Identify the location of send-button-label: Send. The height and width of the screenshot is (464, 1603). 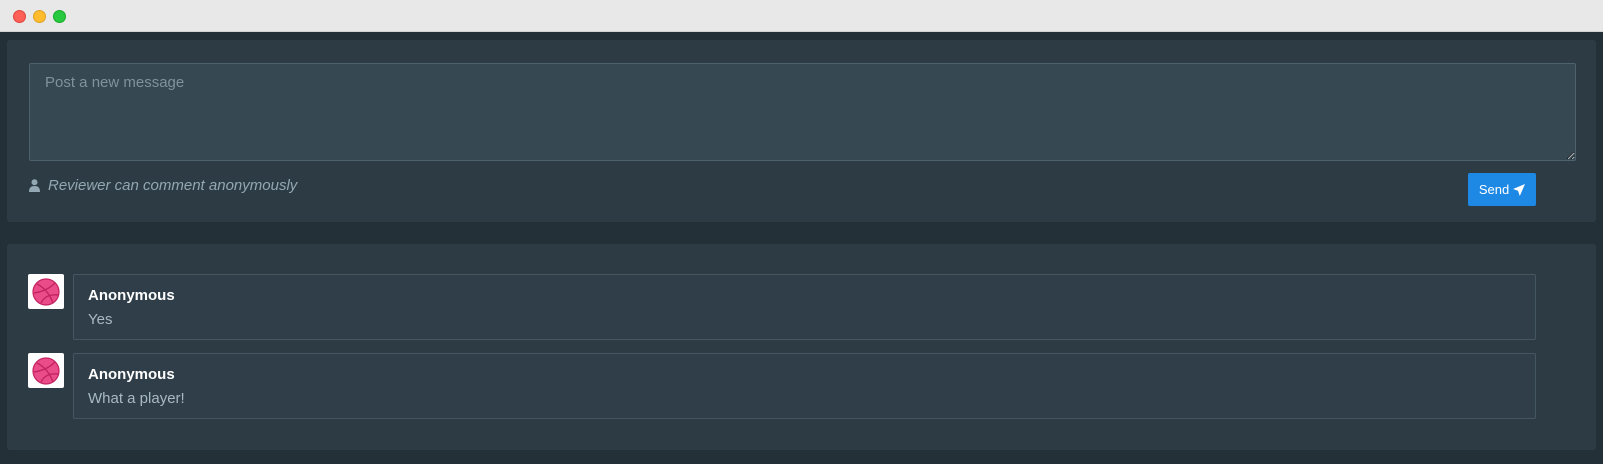
(1494, 189).